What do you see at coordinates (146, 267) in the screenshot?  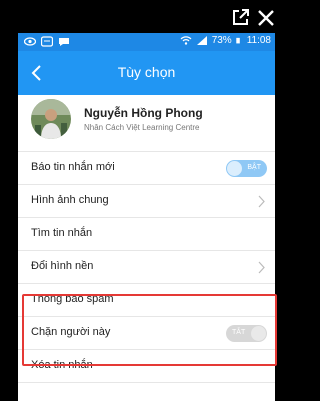 I see `setting-change-wallpaper: Đổi hình nền` at bounding box center [146, 267].